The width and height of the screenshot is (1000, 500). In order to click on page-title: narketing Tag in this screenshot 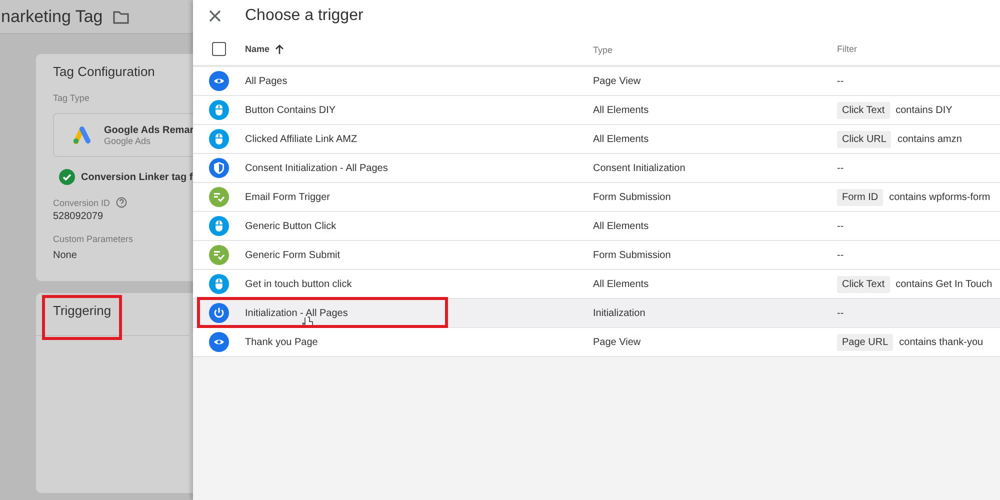, I will do `click(52, 16)`.